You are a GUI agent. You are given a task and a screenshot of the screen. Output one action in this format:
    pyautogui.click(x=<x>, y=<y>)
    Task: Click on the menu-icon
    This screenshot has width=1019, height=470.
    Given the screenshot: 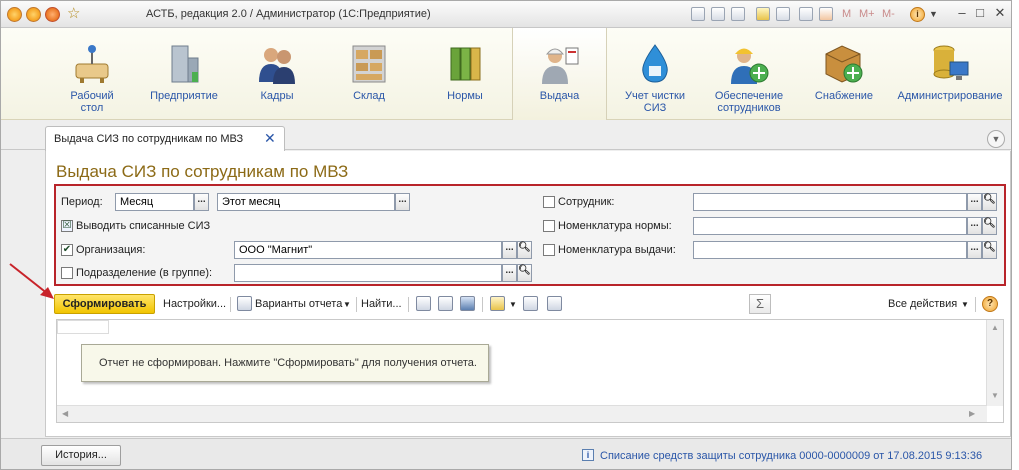 What is the action you would take?
    pyautogui.click(x=33, y=14)
    